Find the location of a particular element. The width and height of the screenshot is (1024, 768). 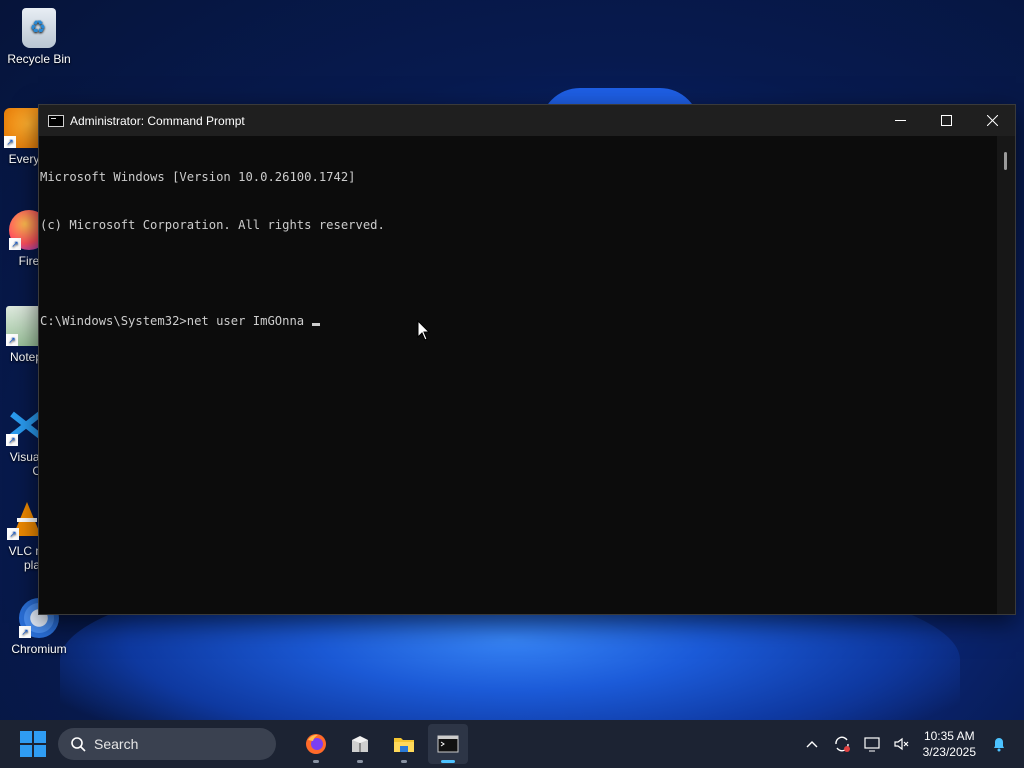

taskbar-package is located at coordinates (360, 744).